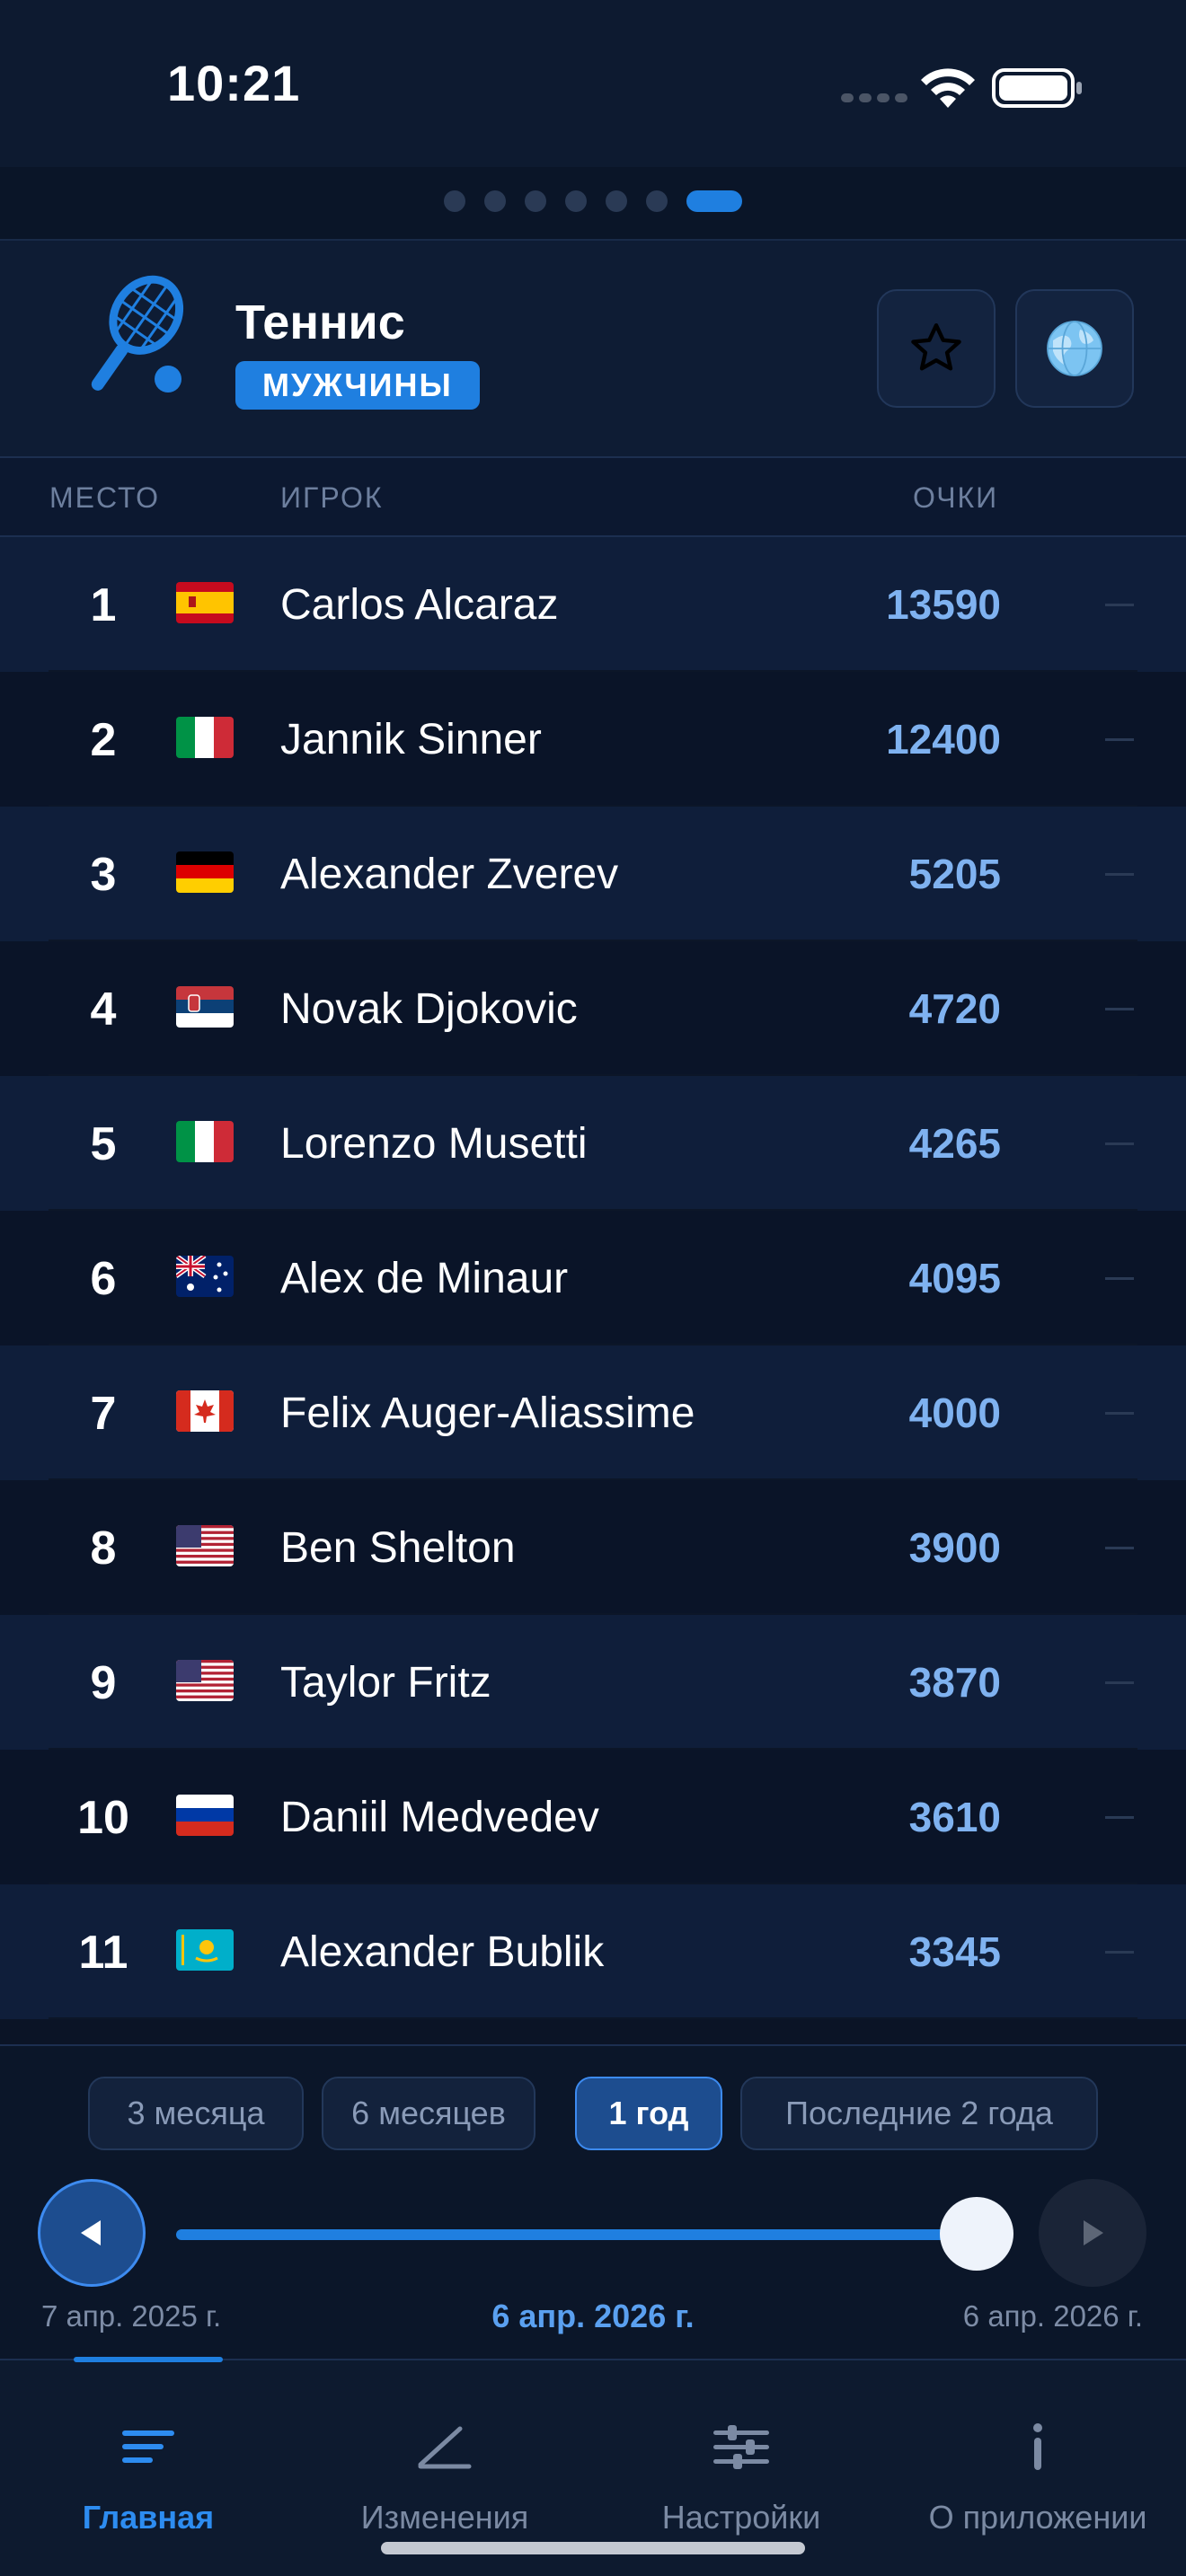  What do you see at coordinates (954, 1951) in the screenshot?
I see `player-points: 3345` at bounding box center [954, 1951].